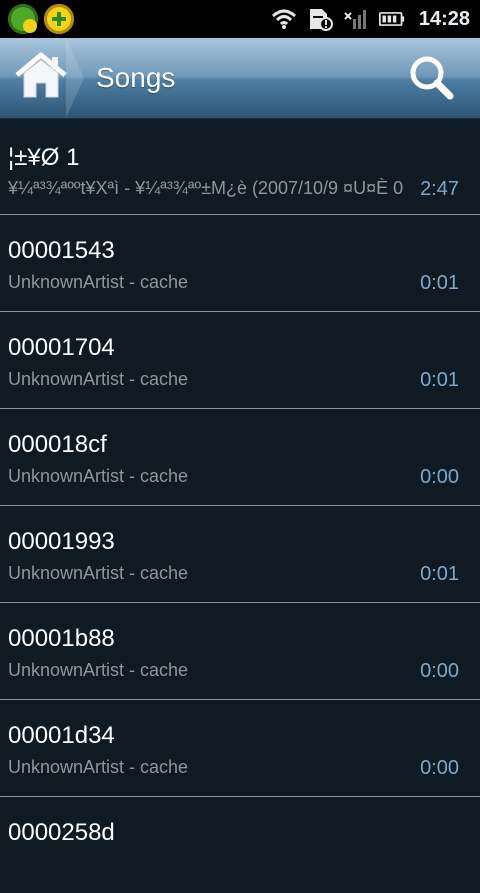 The image size is (480, 893). I want to click on home-icon, so click(41, 78).